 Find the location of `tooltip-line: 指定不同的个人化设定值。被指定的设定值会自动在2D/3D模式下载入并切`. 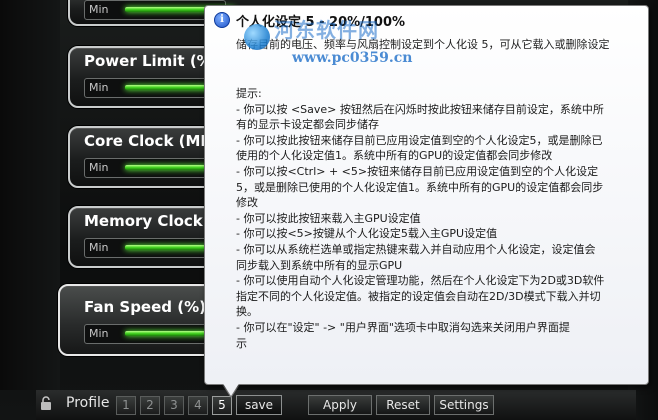

tooltip-line: 指定不同的个人化设定值。被指定的设定值会自动在2D/3D模式下载入并切 is located at coordinates (418, 296).